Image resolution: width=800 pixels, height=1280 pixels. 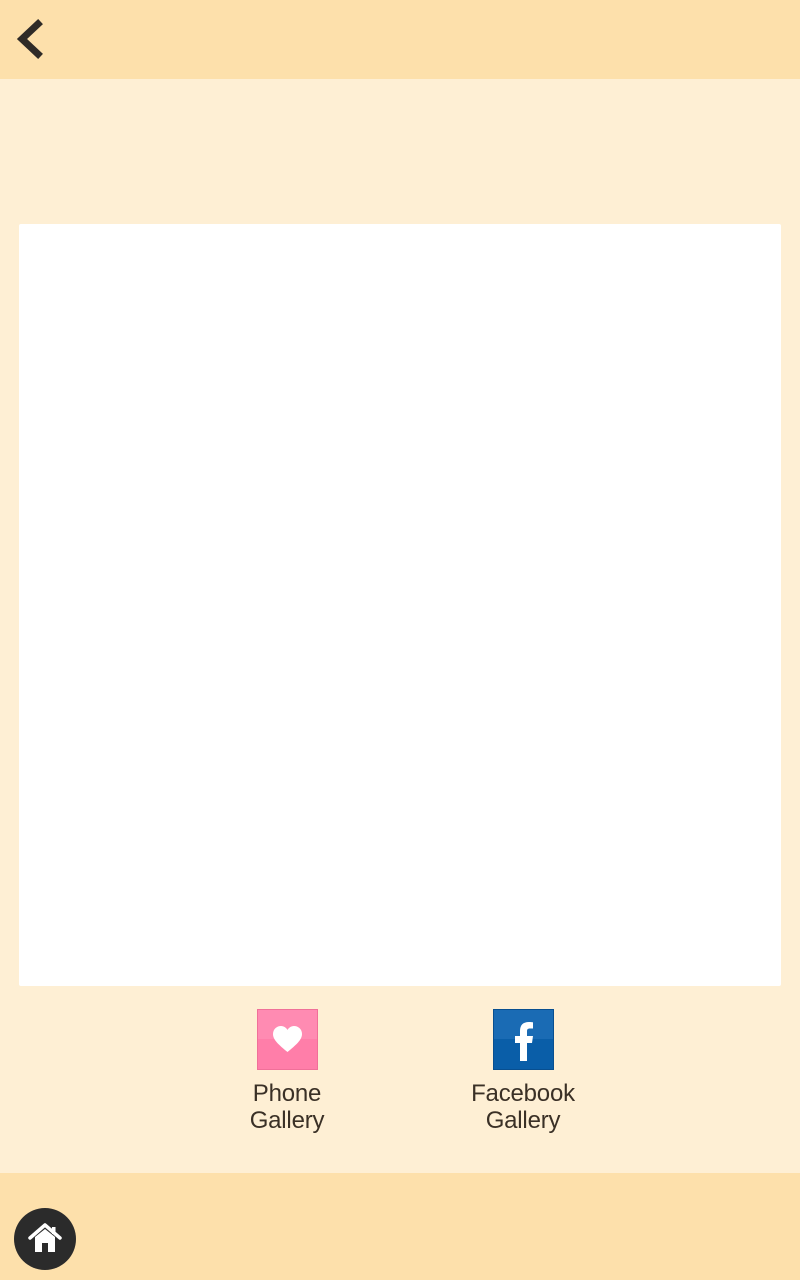 I want to click on facebook-gallery-label-line2: Gallery, so click(x=523, y=1120).